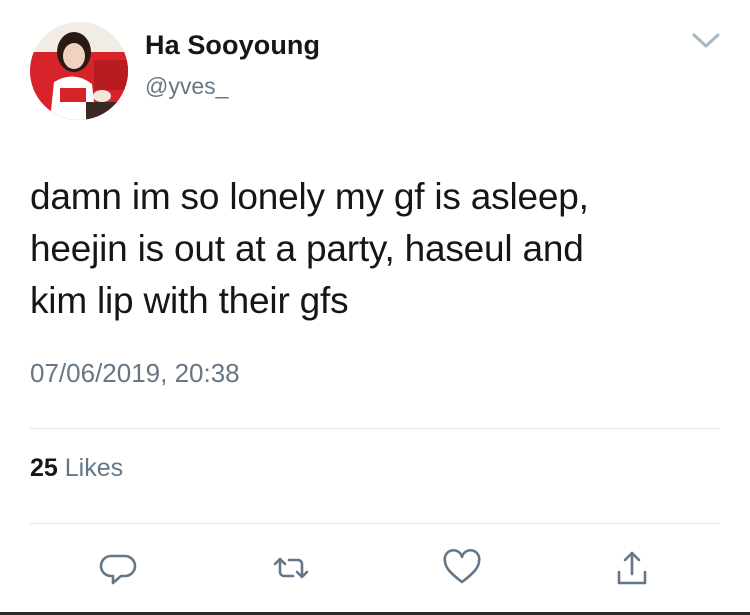 The height and width of the screenshot is (615, 750). I want to click on user-handle: @yves_, so click(186, 86).